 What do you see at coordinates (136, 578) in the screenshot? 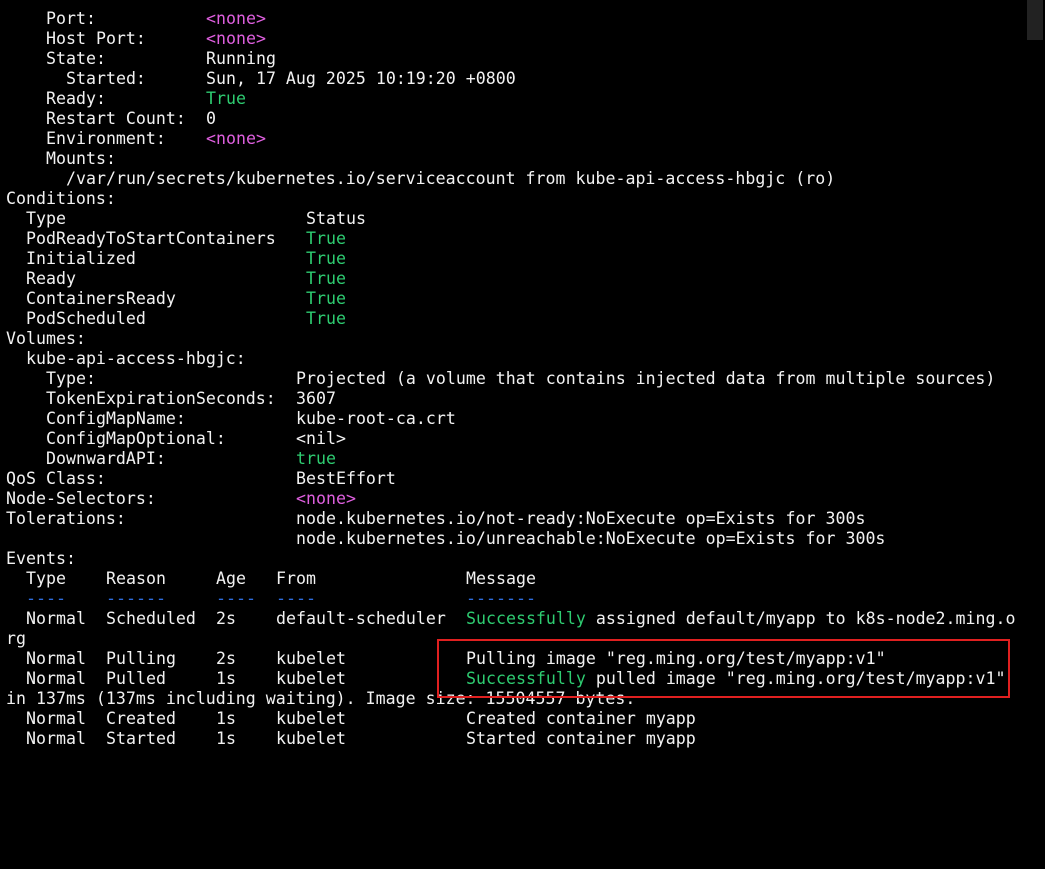
I see `events-col-reason: Reason` at bounding box center [136, 578].